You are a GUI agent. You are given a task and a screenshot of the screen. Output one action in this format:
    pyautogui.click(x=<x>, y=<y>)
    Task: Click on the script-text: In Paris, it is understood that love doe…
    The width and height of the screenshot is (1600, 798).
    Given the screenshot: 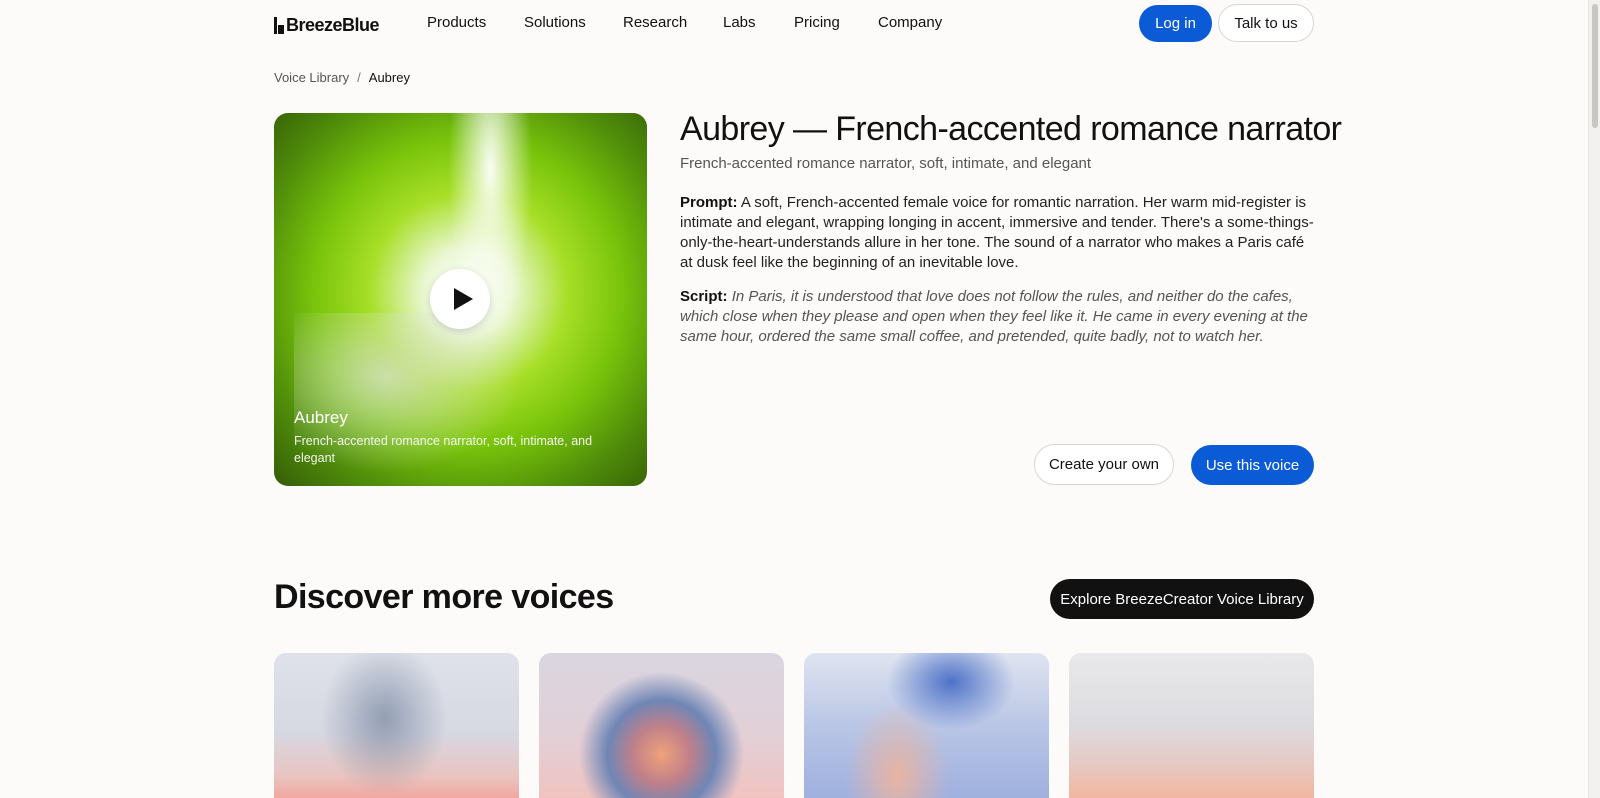 What is the action you would take?
    pyautogui.click(x=994, y=316)
    